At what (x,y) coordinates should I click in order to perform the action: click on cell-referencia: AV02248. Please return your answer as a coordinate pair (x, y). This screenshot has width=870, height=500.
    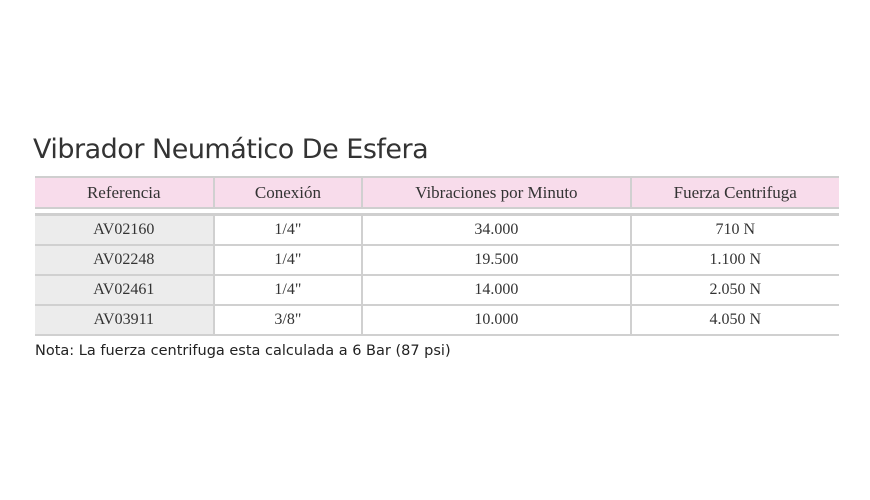
    Looking at the image, I should click on (124, 260).